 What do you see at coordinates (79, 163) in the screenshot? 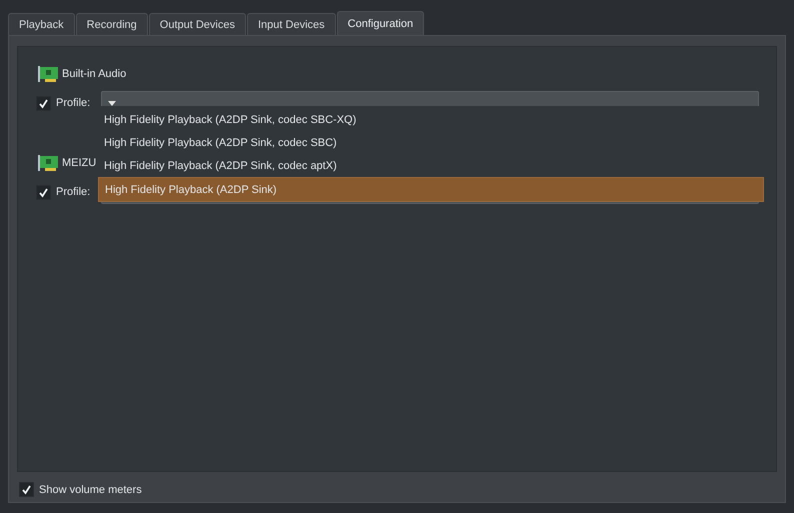
I see `device-name: MEIZU` at bounding box center [79, 163].